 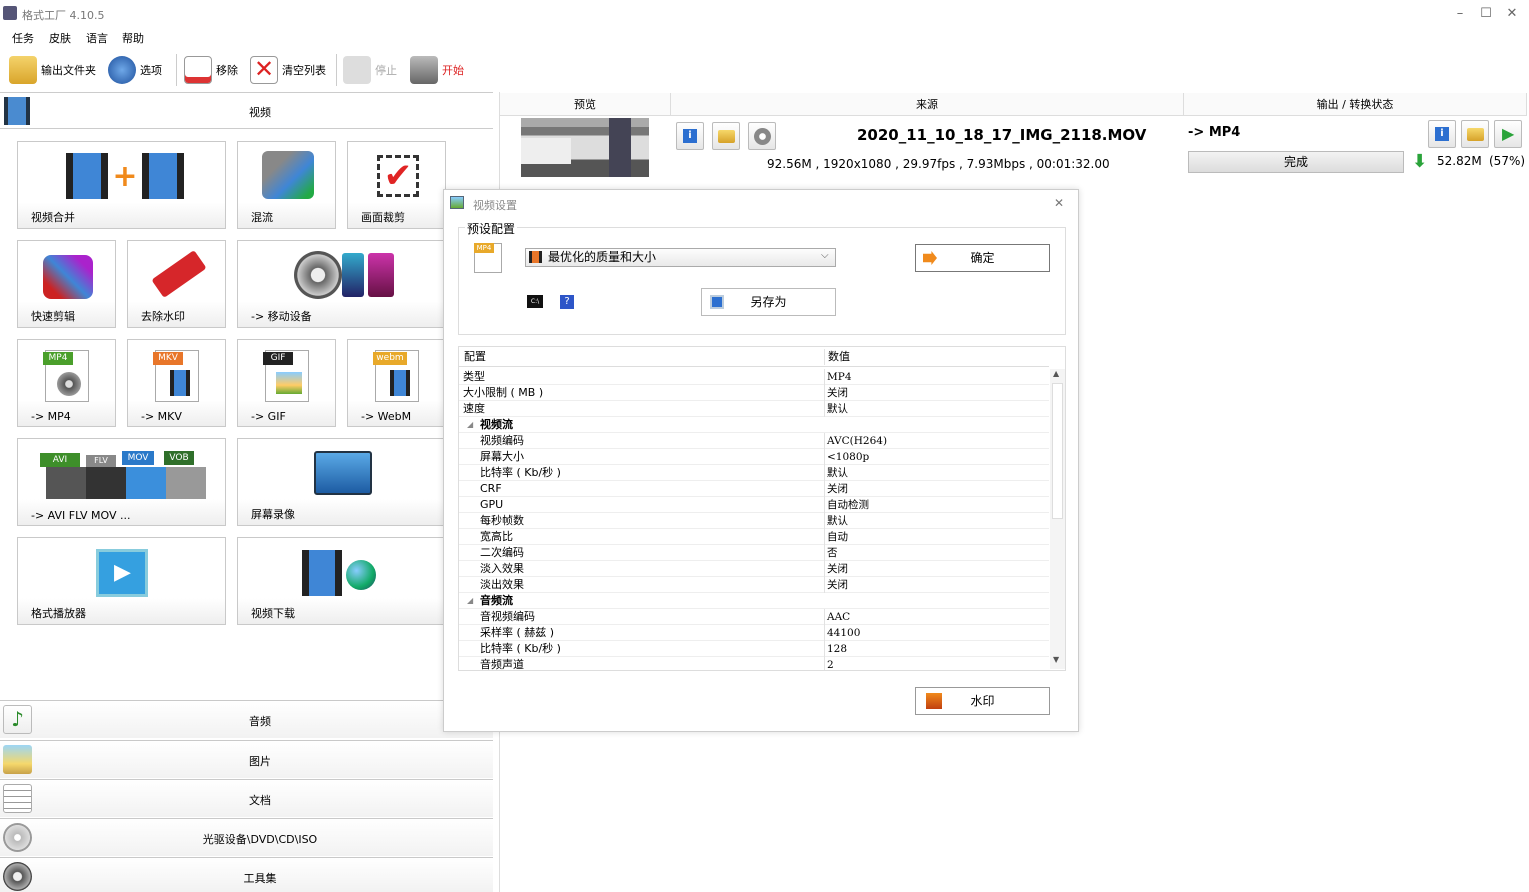 I want to click on card-to-webm: webm -> WebM, so click(x=396, y=383).